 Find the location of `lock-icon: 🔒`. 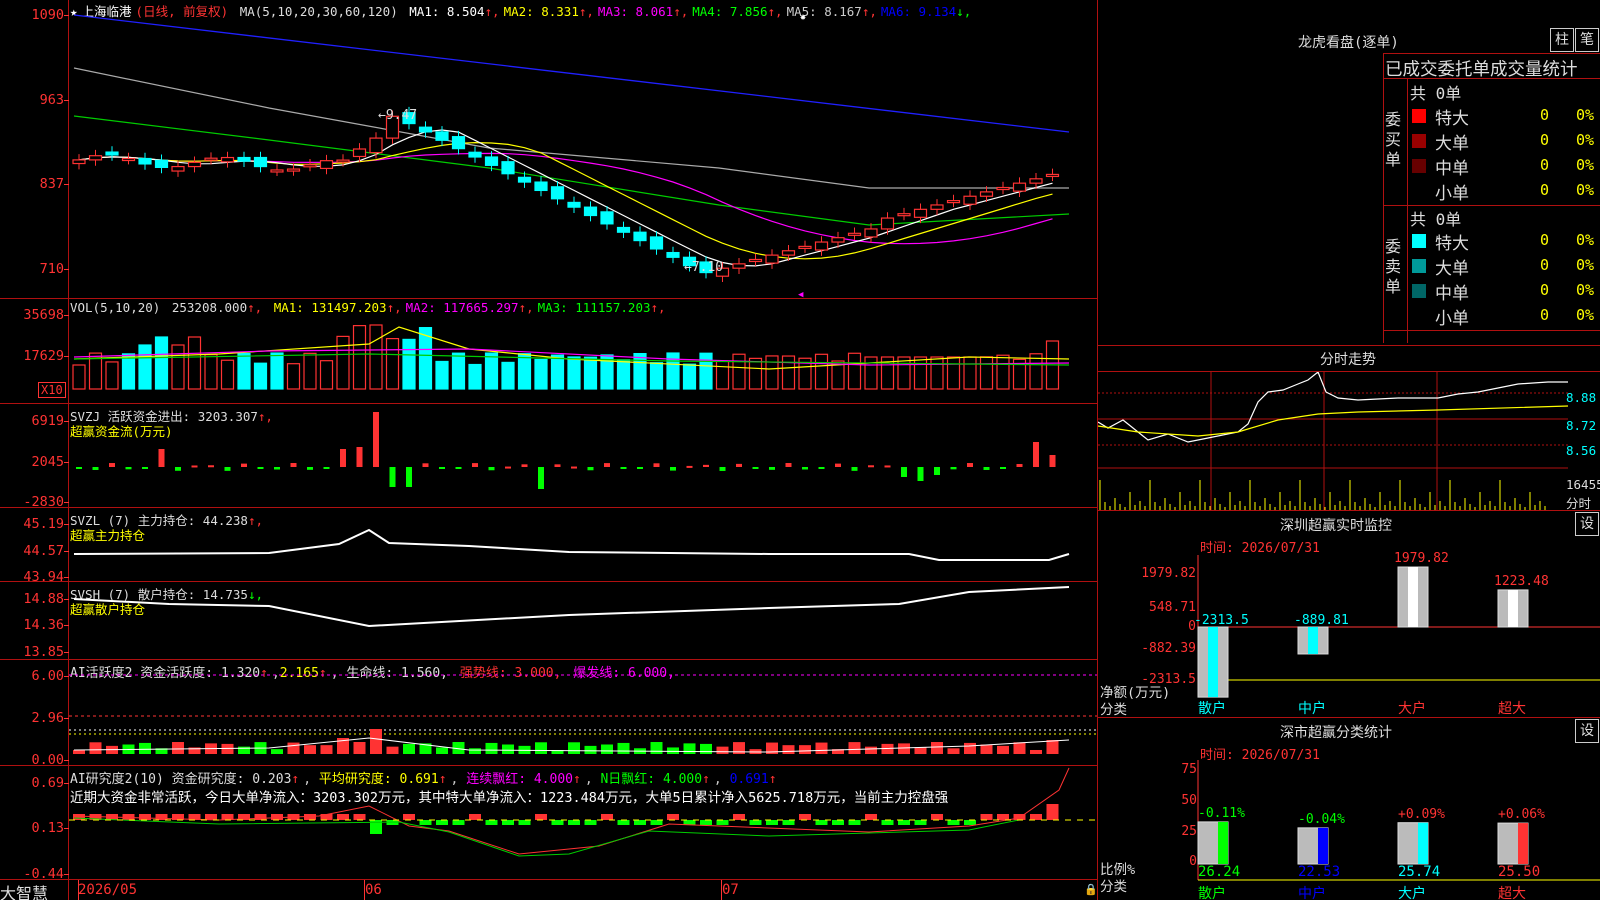

lock-icon: 🔒 is located at coordinates (1091, 889).